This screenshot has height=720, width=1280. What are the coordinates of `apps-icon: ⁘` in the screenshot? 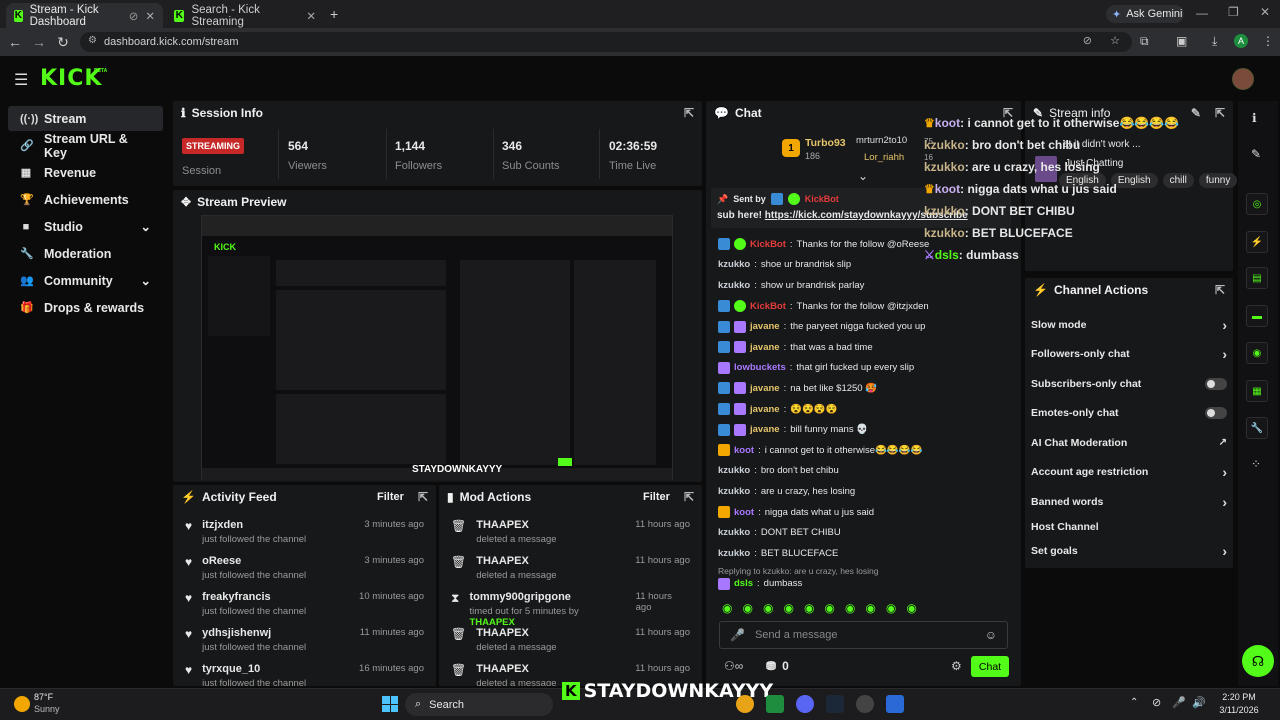 It's located at (1256, 464).